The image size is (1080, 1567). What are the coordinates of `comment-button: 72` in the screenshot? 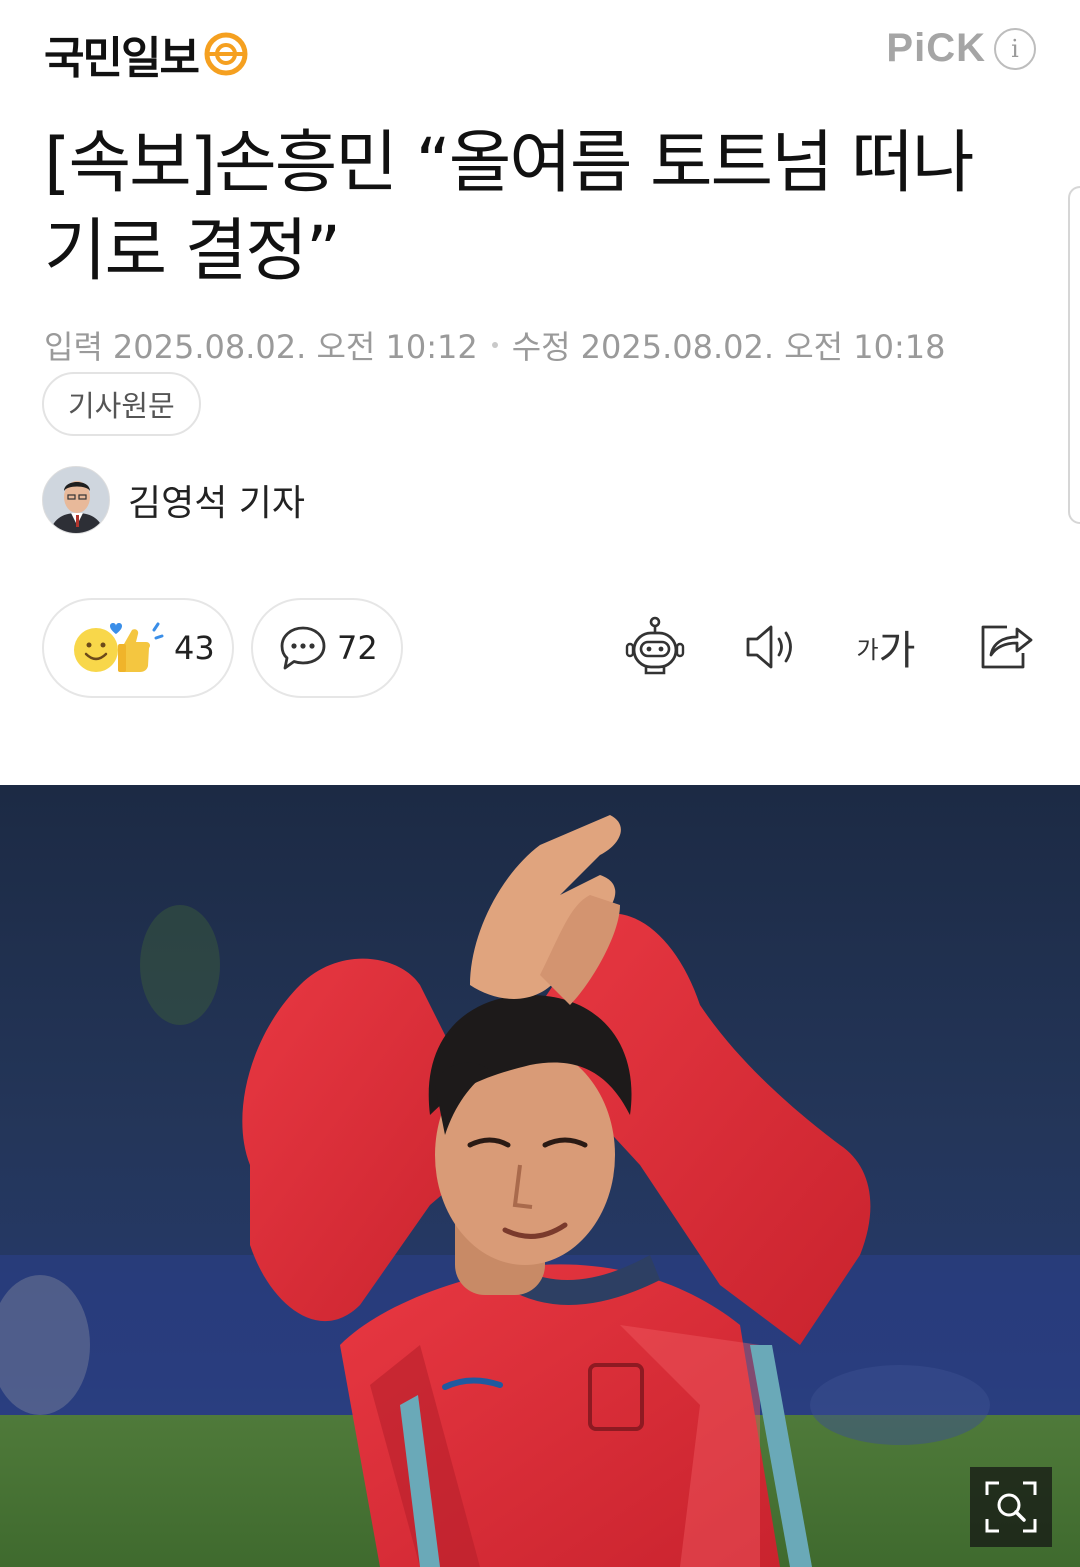 It's located at (327, 648).